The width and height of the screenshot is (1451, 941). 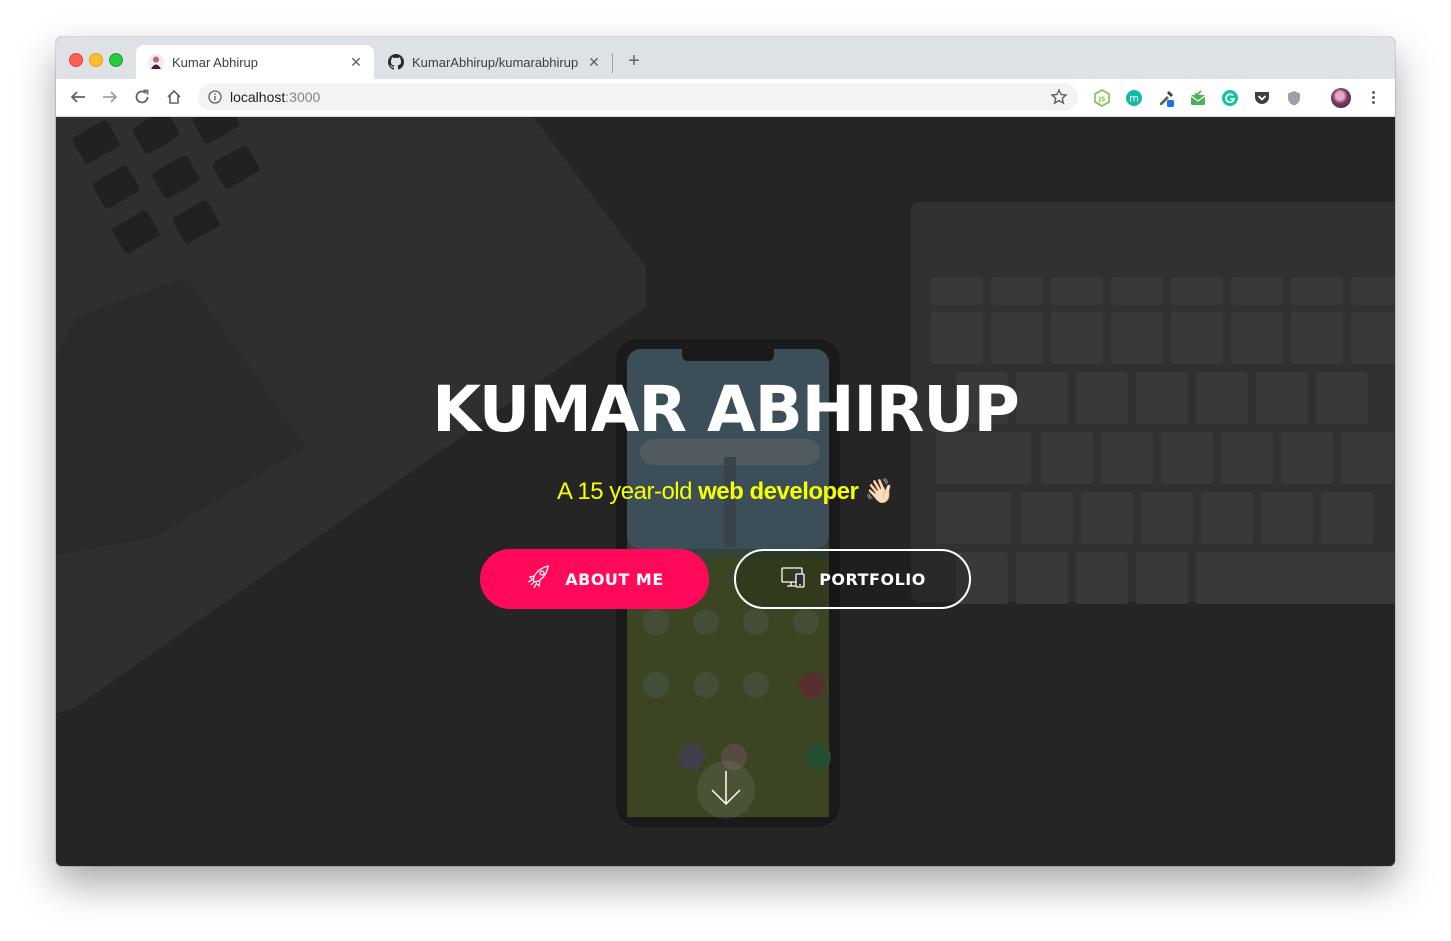 I want to click on scroll-down-button, so click(x=726, y=790).